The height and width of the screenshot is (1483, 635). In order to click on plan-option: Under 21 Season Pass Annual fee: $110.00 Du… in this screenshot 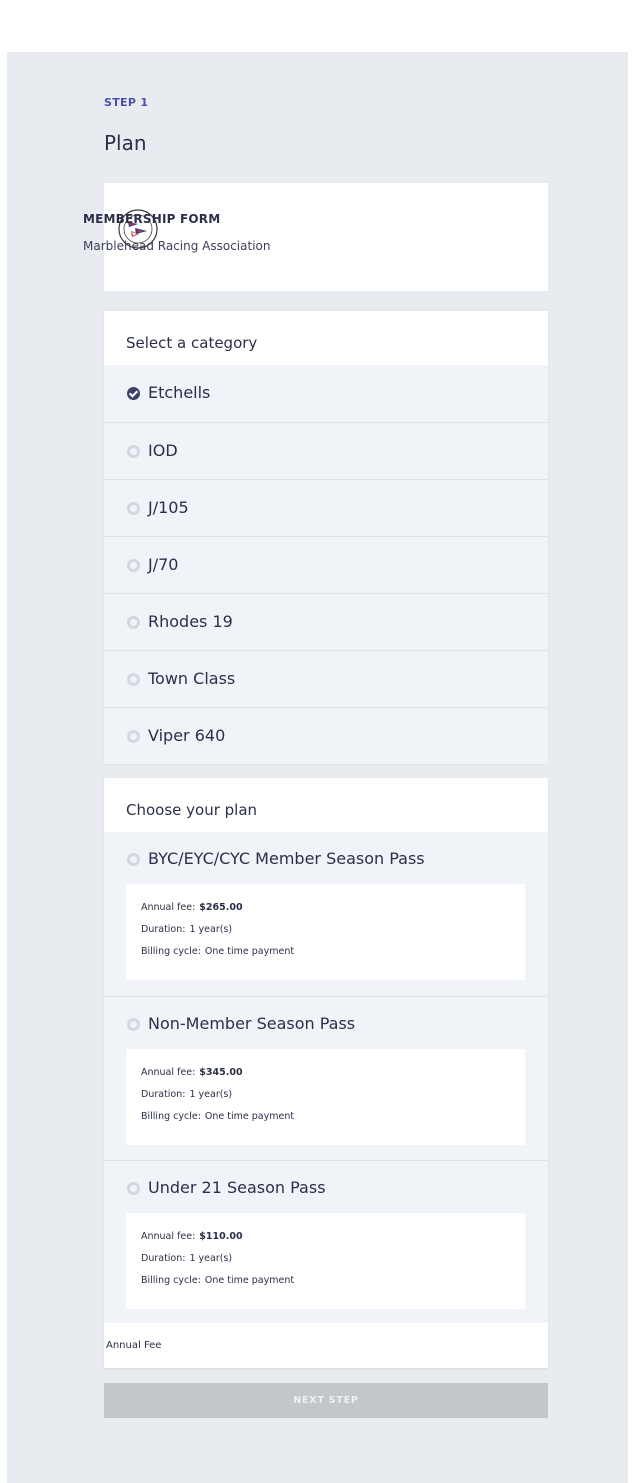, I will do `click(326, 1242)`.